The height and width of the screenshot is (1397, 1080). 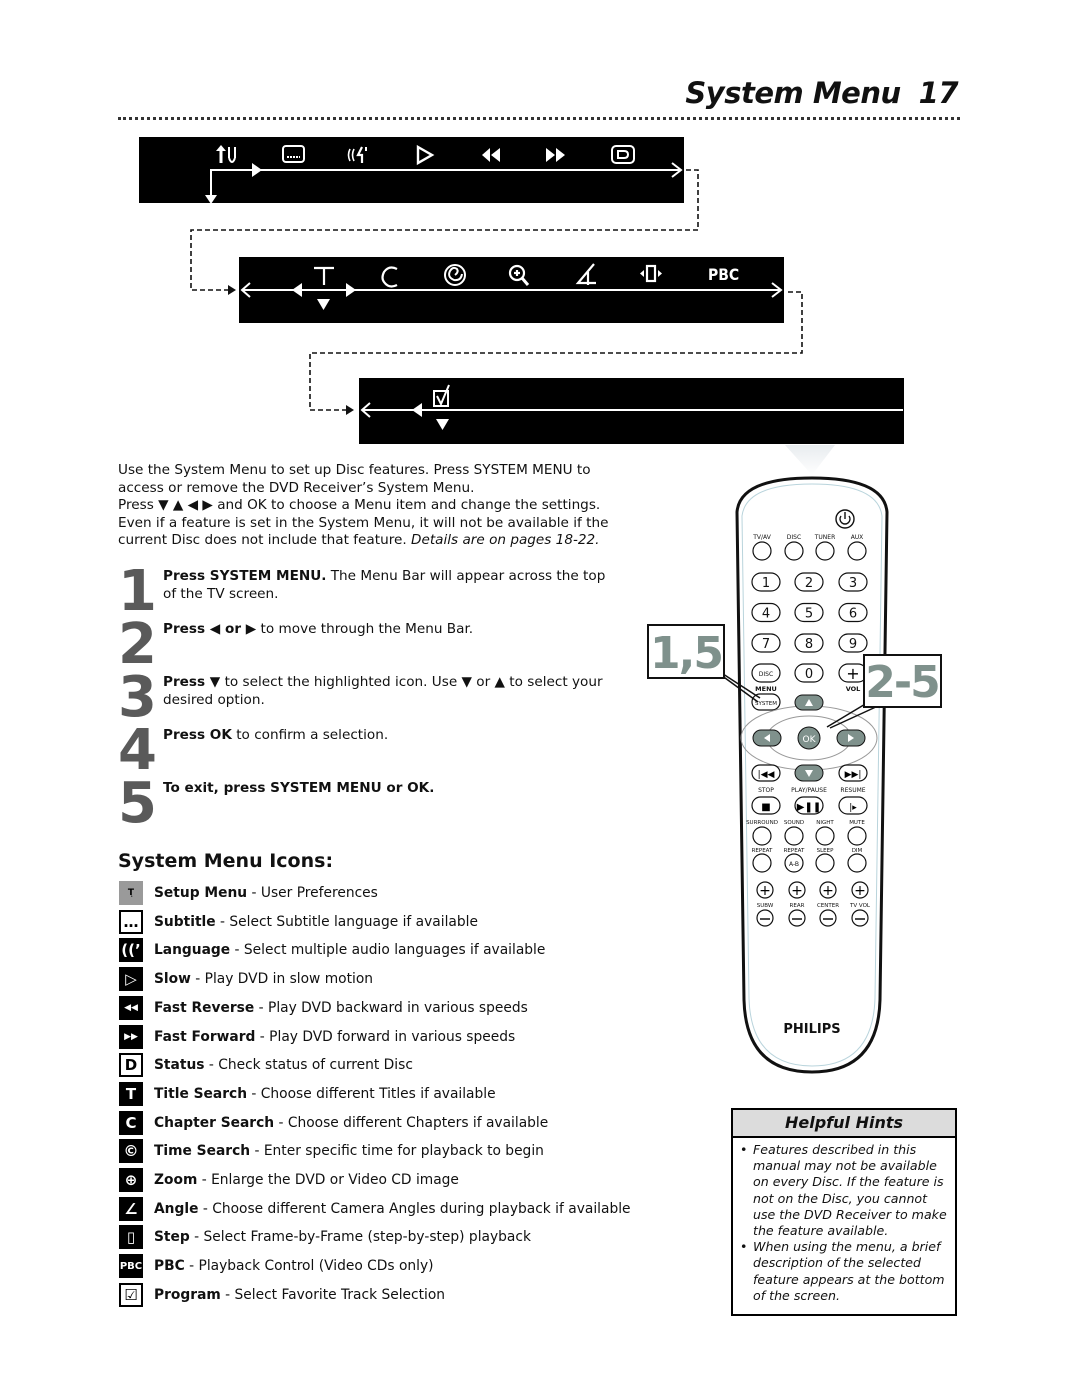 I want to click on remote-label: SURROUND, so click(x=762, y=823).